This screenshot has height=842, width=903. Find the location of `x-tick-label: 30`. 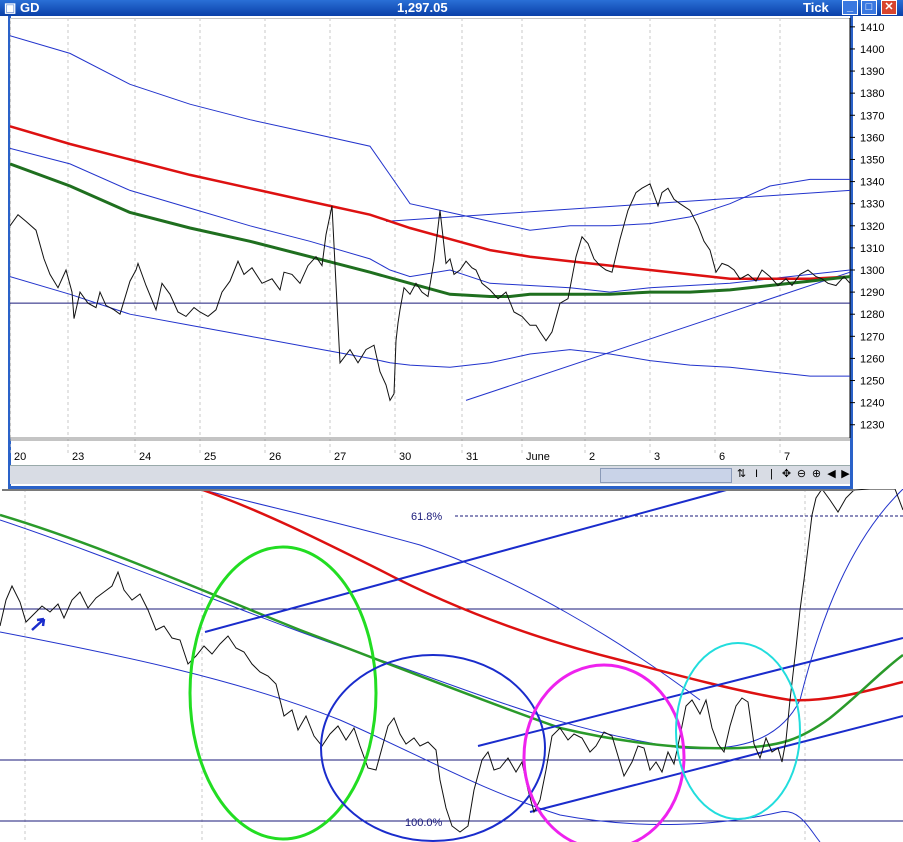

x-tick-label: 30 is located at coordinates (405, 457).